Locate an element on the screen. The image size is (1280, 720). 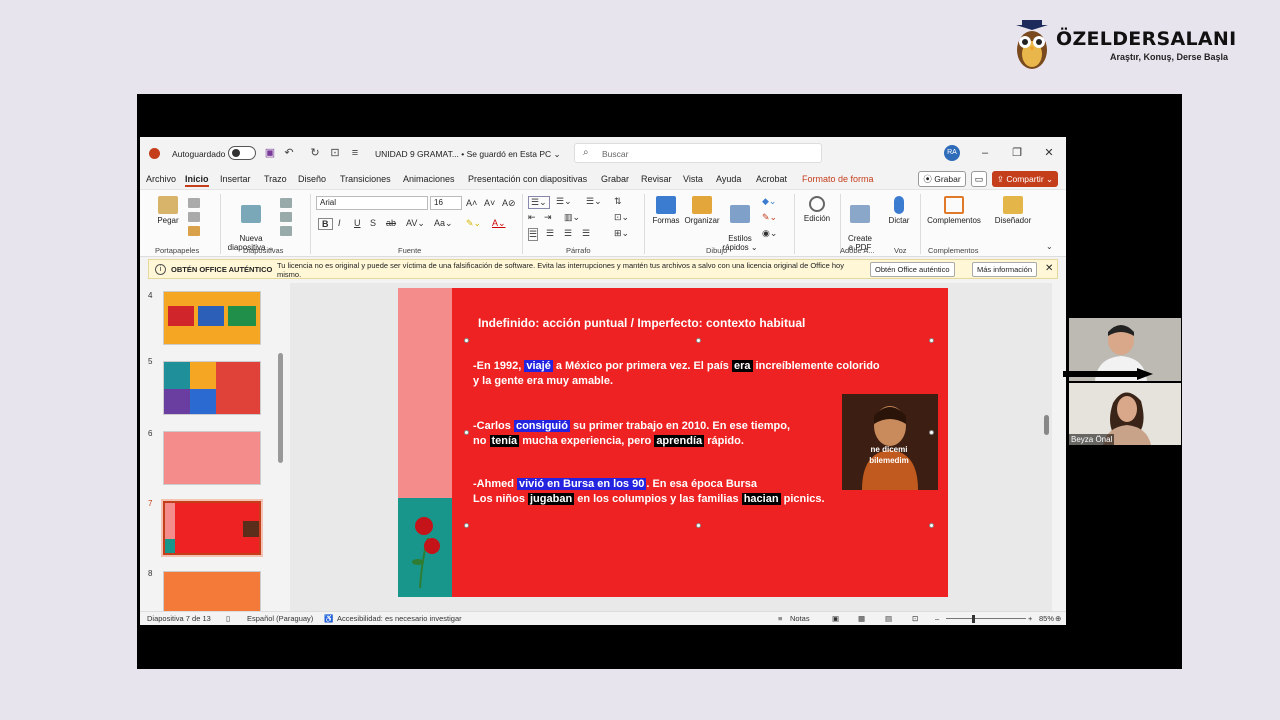
tab-vista: Vista is located at coordinates (693, 179).